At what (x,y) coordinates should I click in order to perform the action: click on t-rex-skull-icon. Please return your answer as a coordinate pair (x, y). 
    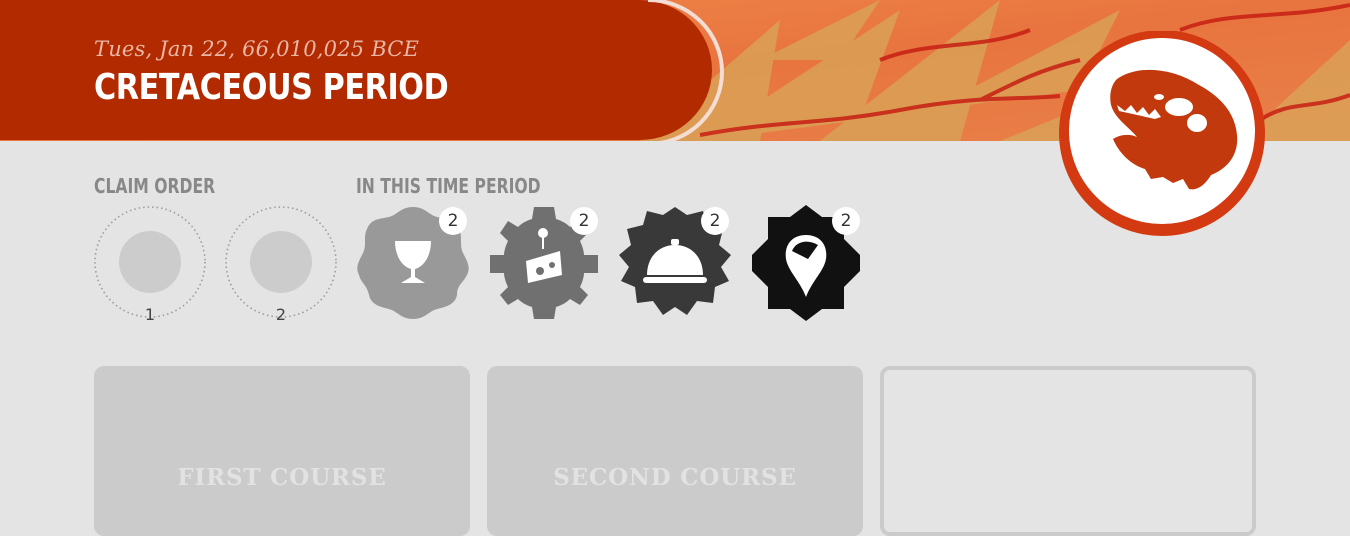
    Looking at the image, I should click on (1162, 133).